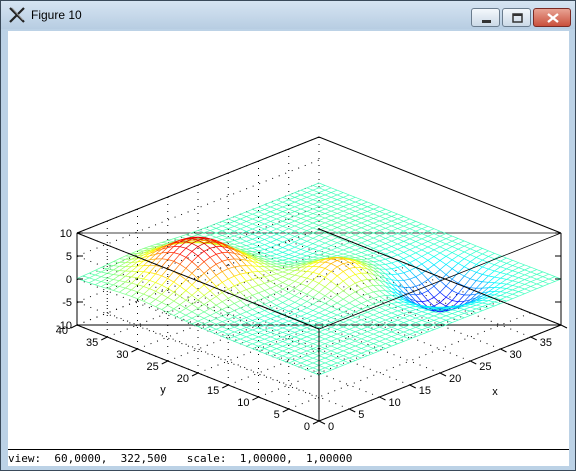  I want to click on close-button, so click(552, 17).